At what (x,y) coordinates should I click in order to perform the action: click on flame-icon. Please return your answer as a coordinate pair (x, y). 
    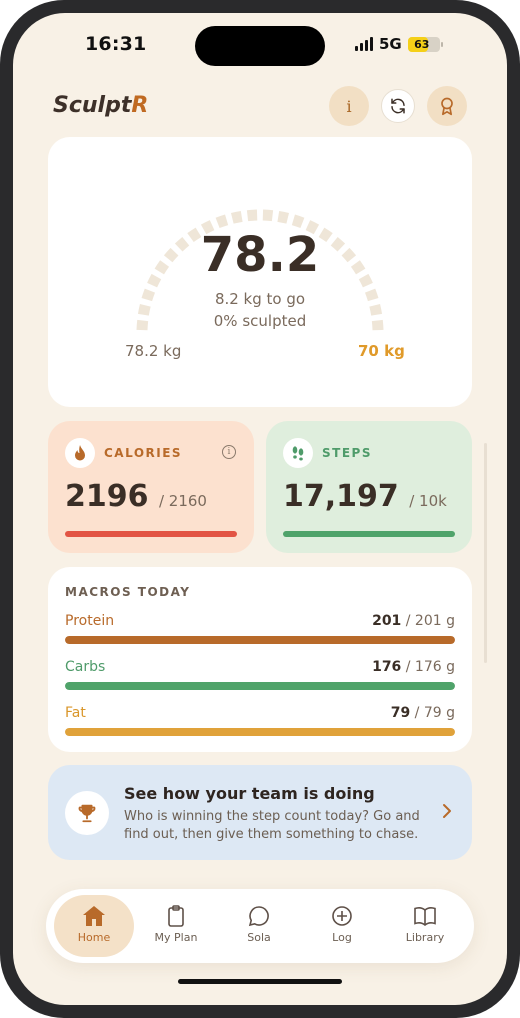
    Looking at the image, I should click on (80, 453).